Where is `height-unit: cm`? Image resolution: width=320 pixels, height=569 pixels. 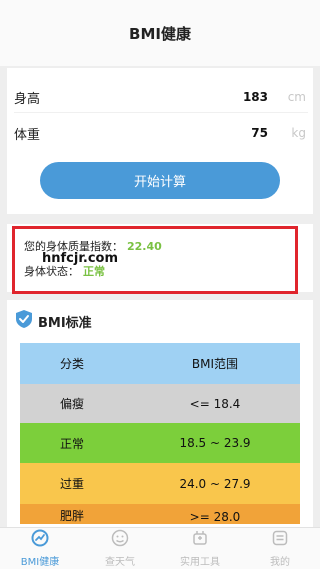 height-unit: cm is located at coordinates (296, 97).